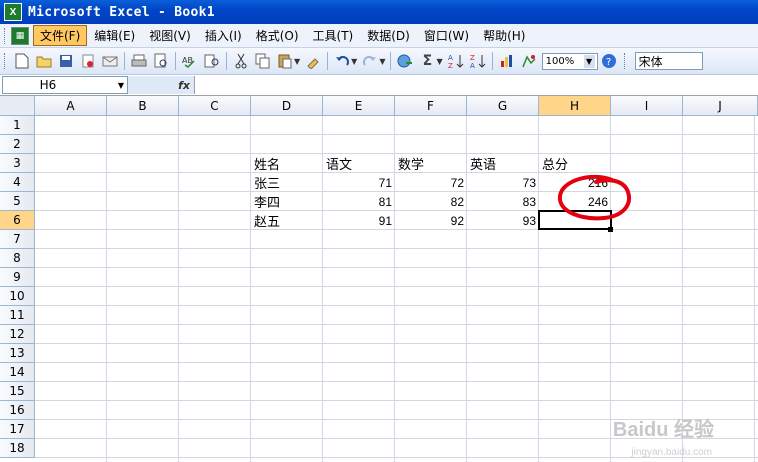 This screenshot has height=462, width=758. What do you see at coordinates (359, 201) in the screenshot?
I see `cell-e5: 81` at bounding box center [359, 201].